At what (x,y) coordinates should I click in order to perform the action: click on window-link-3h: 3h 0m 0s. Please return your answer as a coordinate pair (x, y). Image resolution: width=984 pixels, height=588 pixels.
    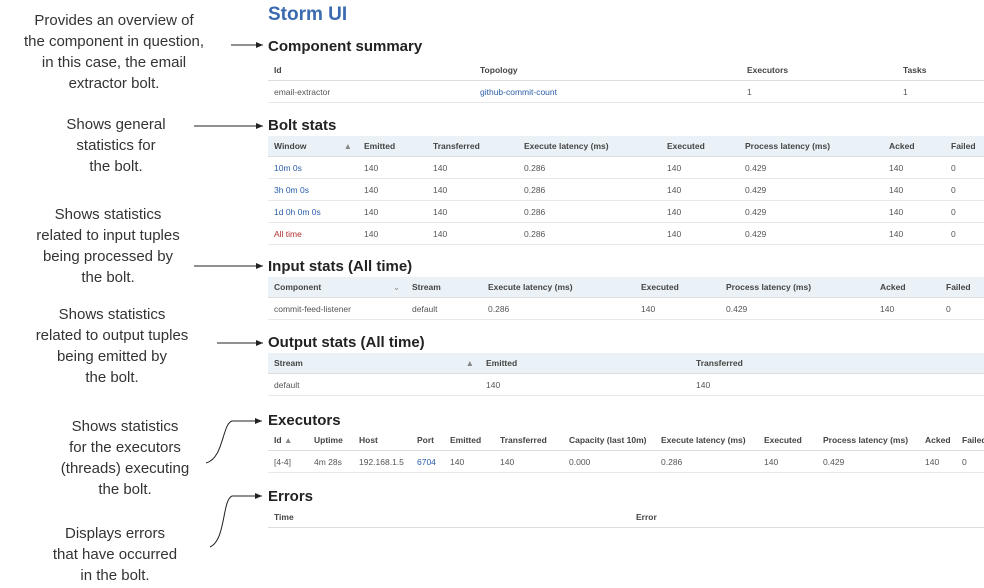
    Looking at the image, I should click on (313, 189).